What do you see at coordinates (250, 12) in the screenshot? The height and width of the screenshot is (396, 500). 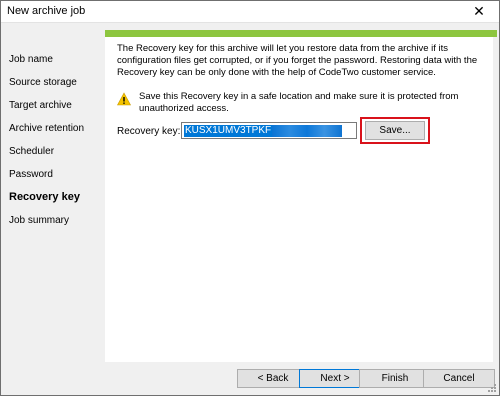 I see `title-bar: New archive job ✕` at bounding box center [250, 12].